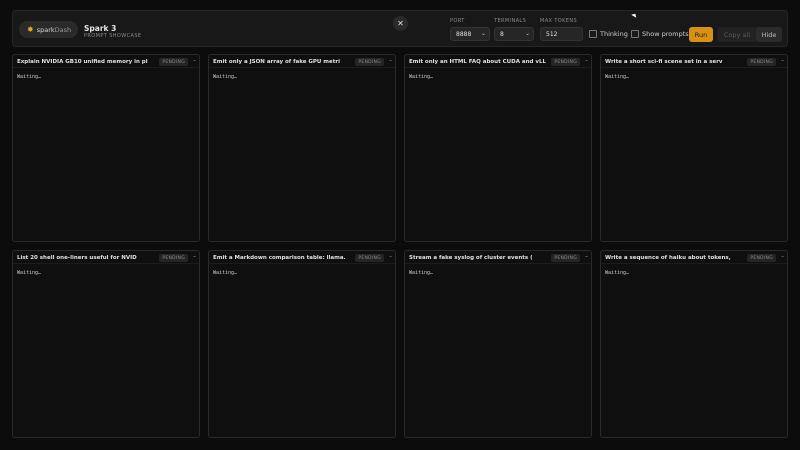  I want to click on show-prompts-checkbox, so click(635, 34).